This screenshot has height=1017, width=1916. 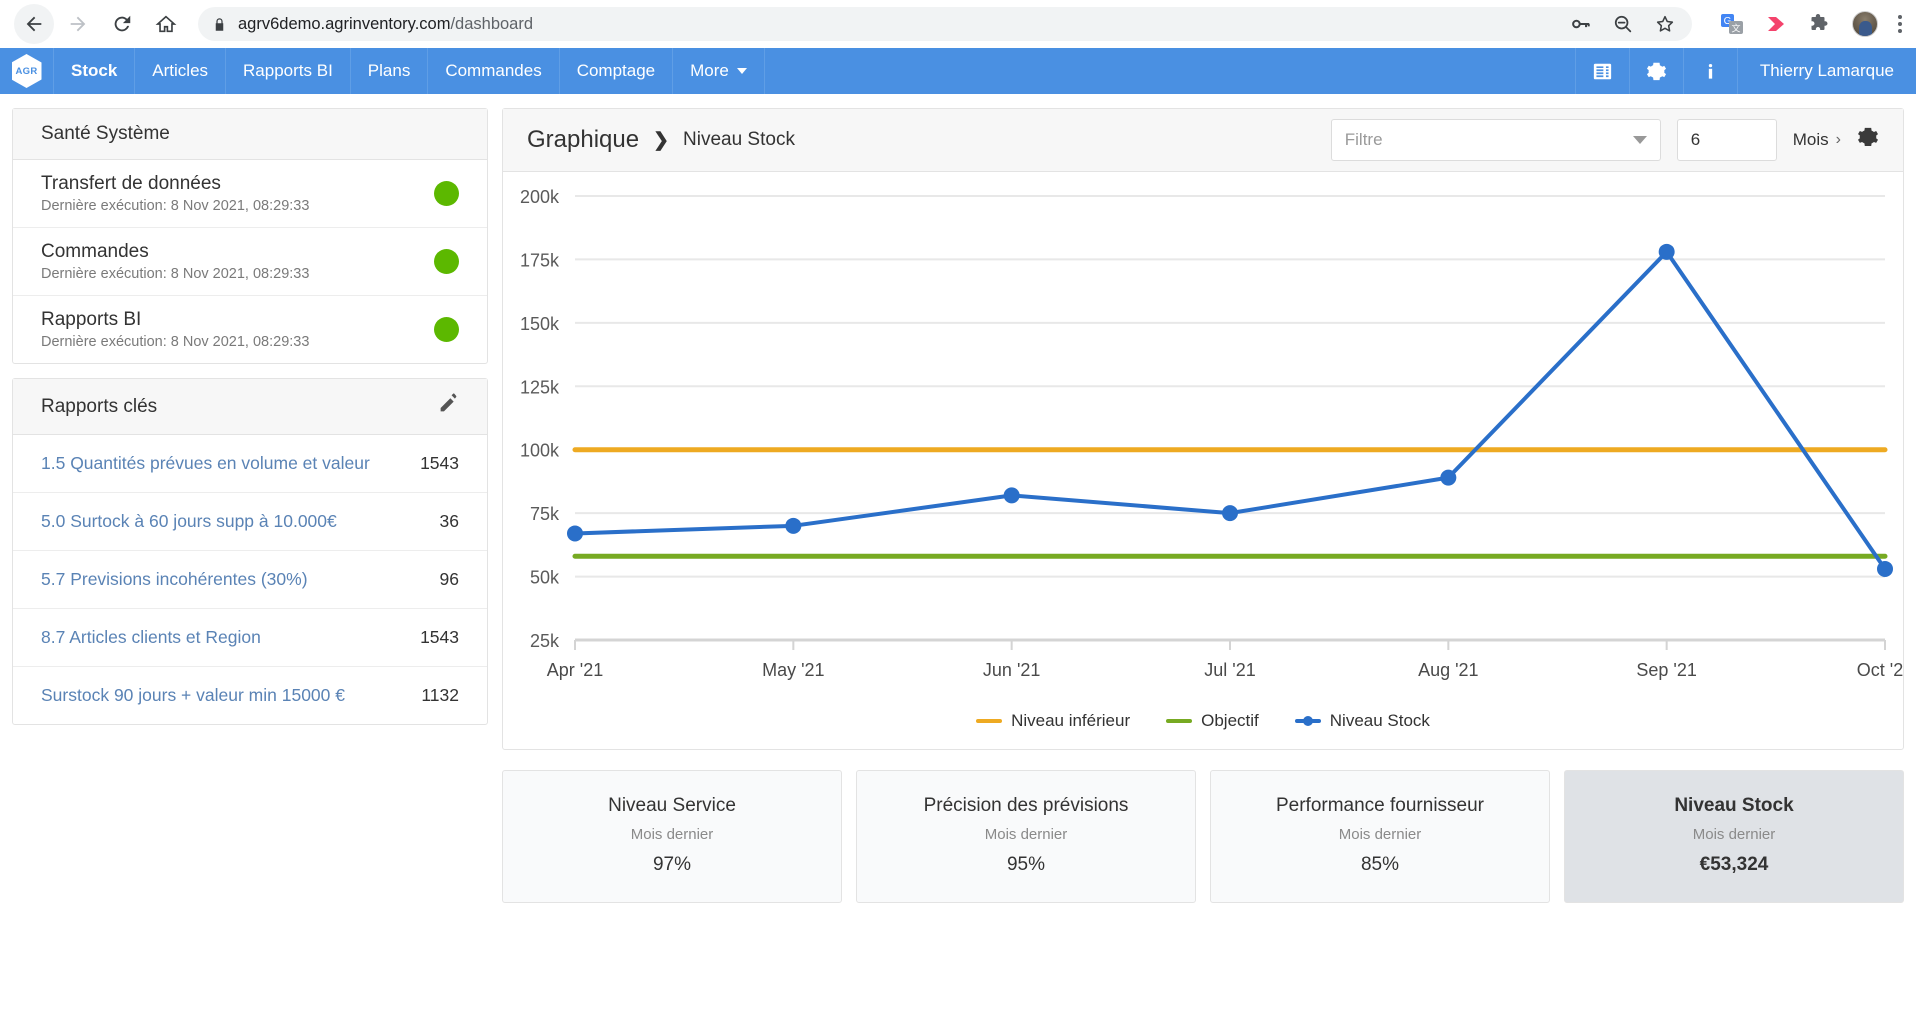 I want to click on profile-avatar-icon, so click(x=1865, y=24).